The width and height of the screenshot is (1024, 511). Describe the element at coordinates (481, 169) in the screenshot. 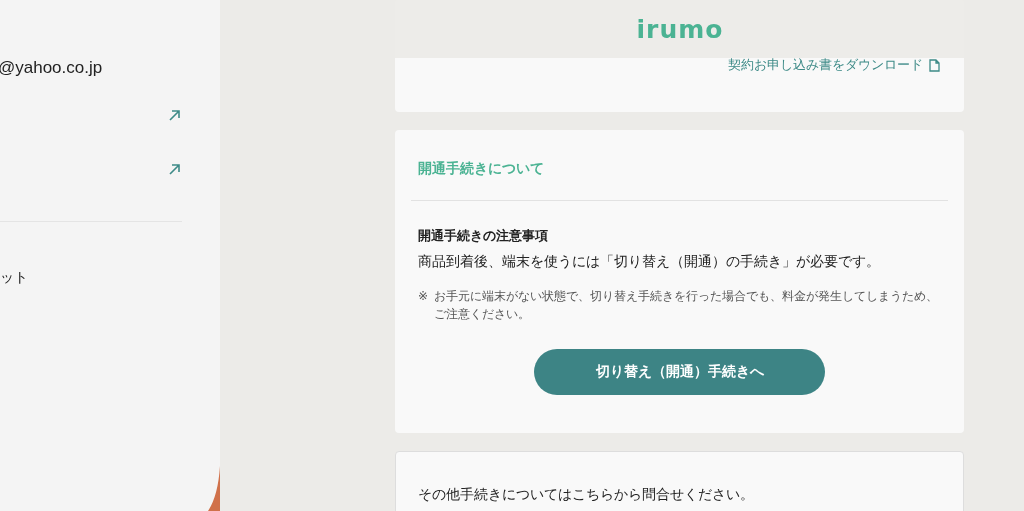

I see `section-title: 開通手続きについて` at that location.